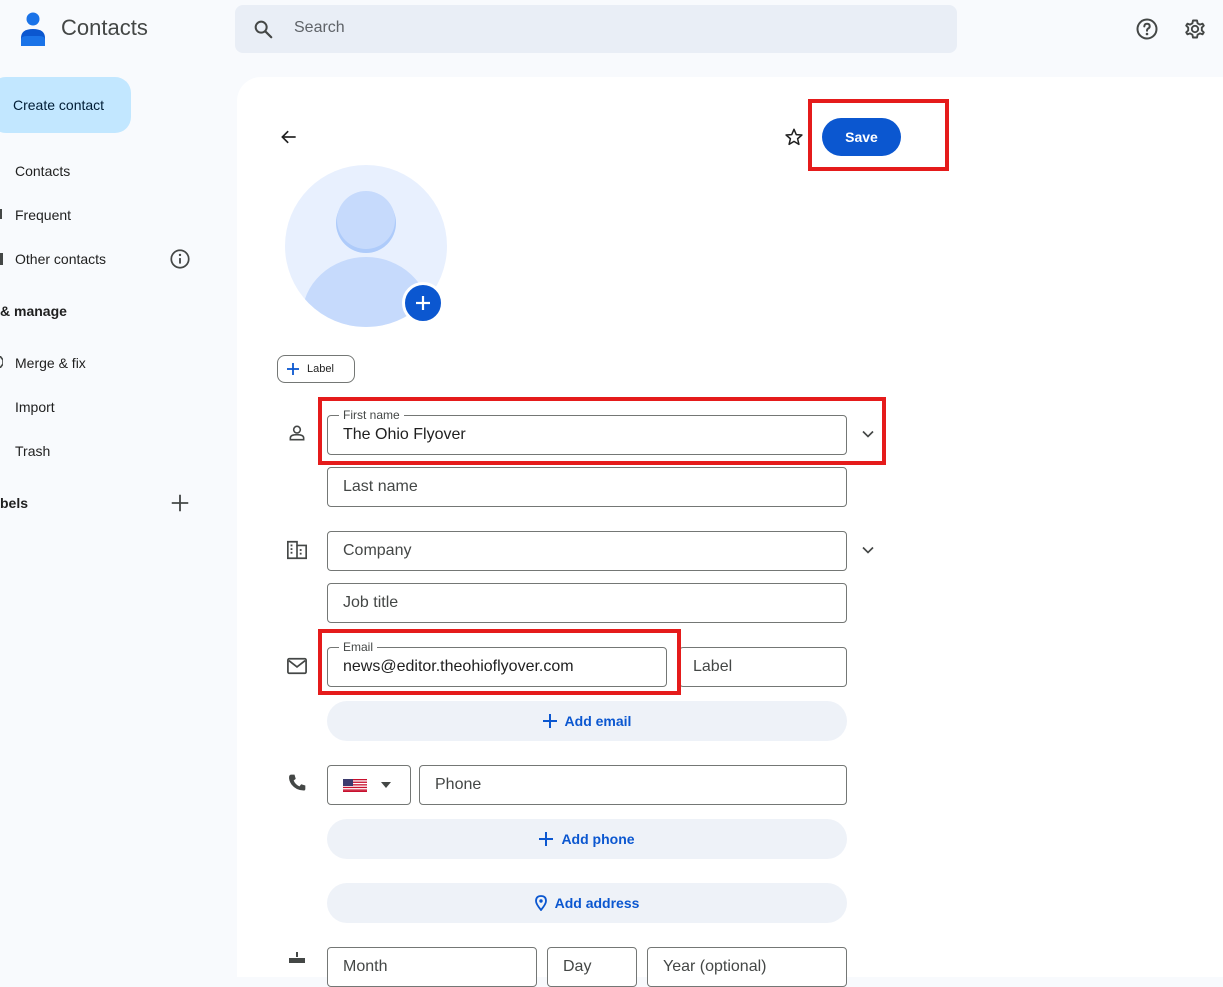 The height and width of the screenshot is (987, 1223). Describe the element at coordinates (59, 105) in the screenshot. I see `create-contact-label: Create contact` at that location.